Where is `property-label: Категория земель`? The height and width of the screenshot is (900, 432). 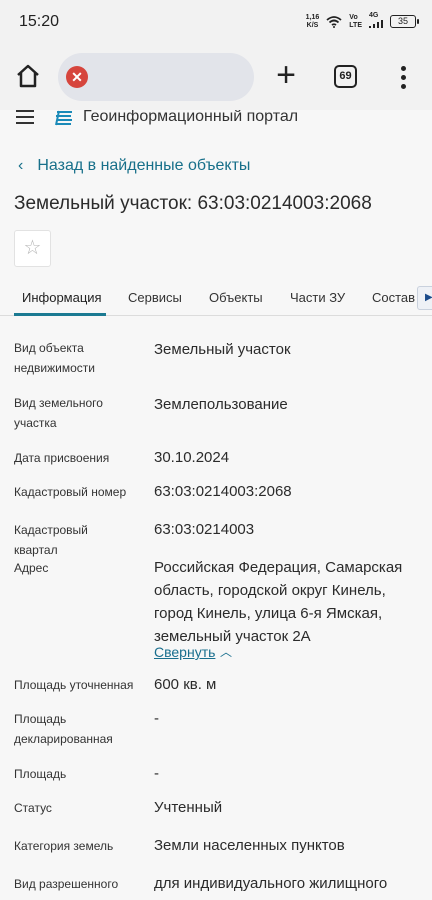 property-label: Категория земель is located at coordinates (64, 846).